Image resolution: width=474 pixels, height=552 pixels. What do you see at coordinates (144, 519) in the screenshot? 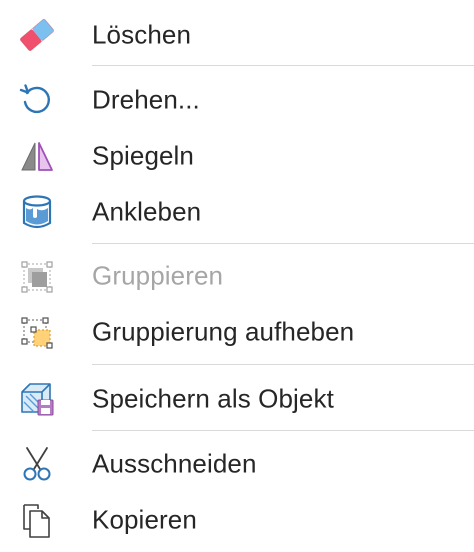
I see `menu-item-label: Kopieren` at bounding box center [144, 519].